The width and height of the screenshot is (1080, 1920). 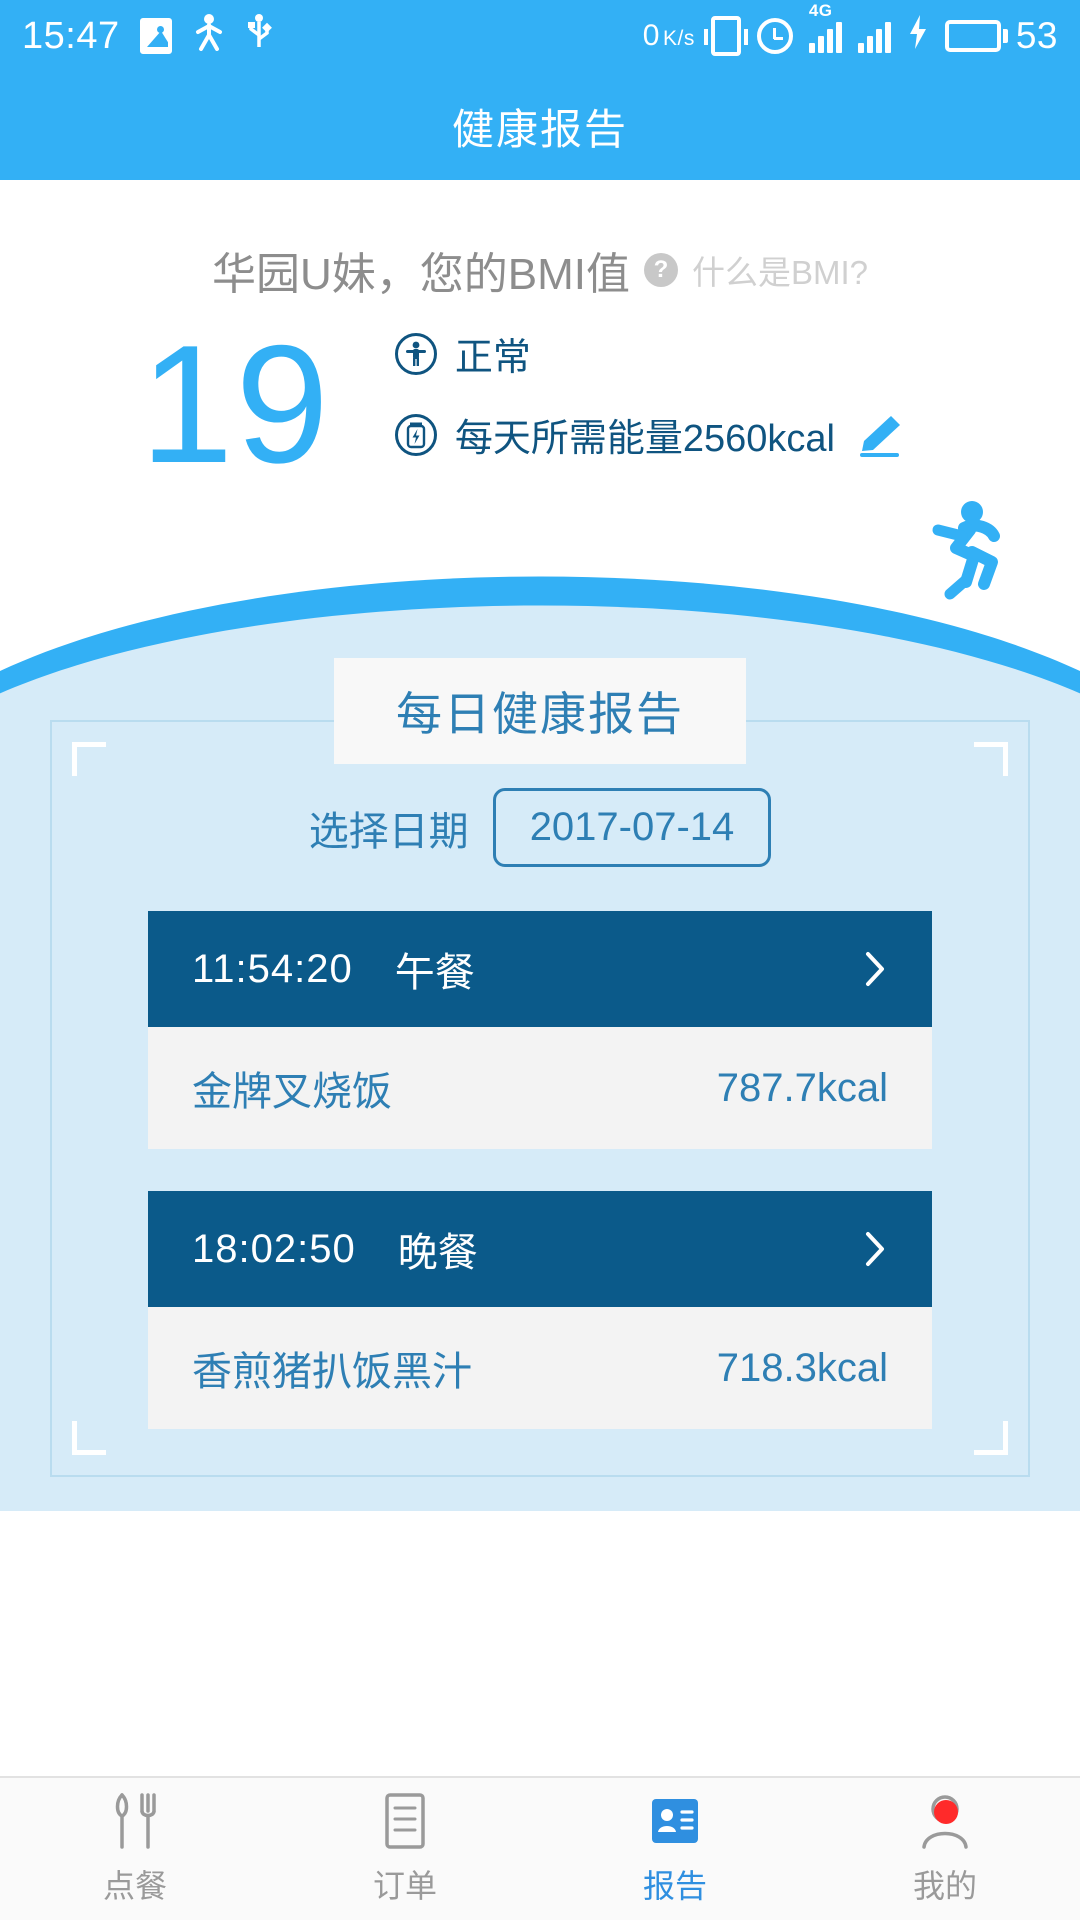 I want to click on network-speed-value: 0, so click(x=651, y=35).